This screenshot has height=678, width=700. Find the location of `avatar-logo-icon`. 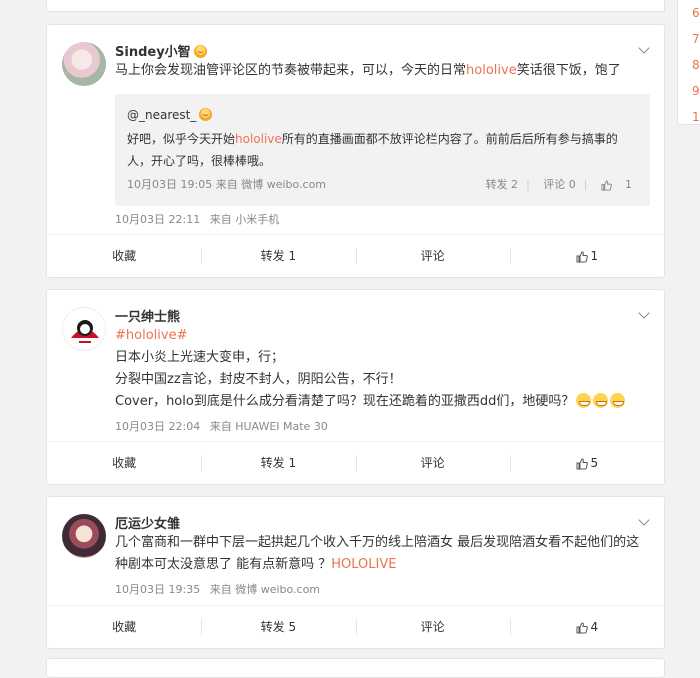

avatar-logo-icon is located at coordinates (84, 329).